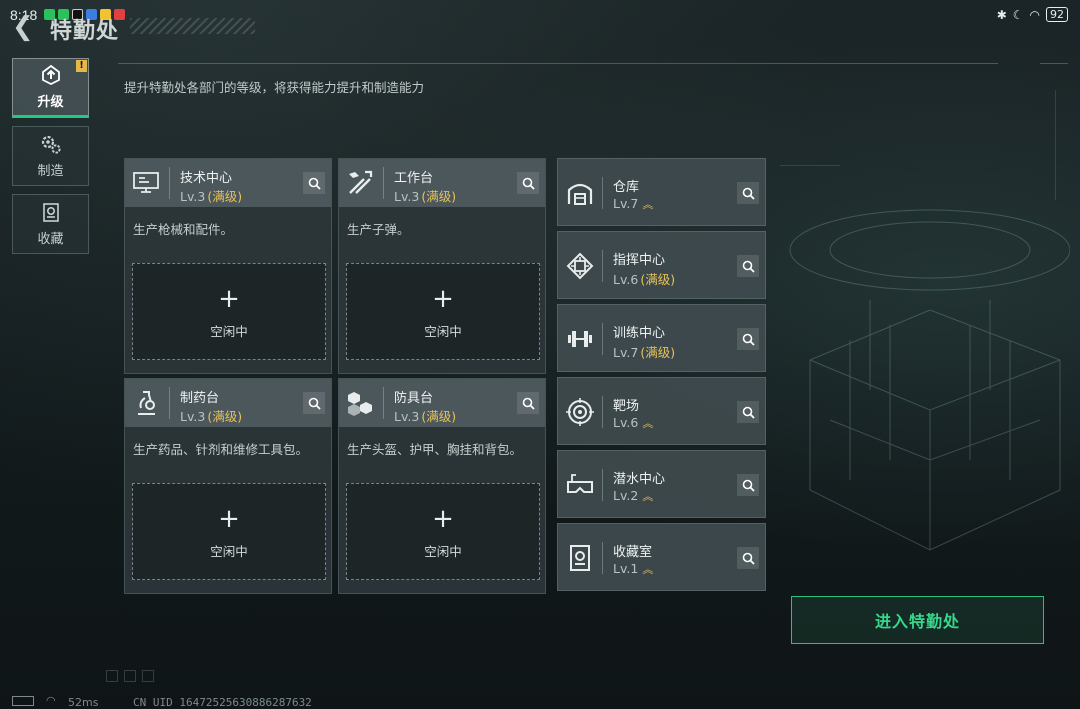 Image resolution: width=1080 pixels, height=709 pixels. I want to click on sidebar-tab-label: 升级, so click(50, 102).